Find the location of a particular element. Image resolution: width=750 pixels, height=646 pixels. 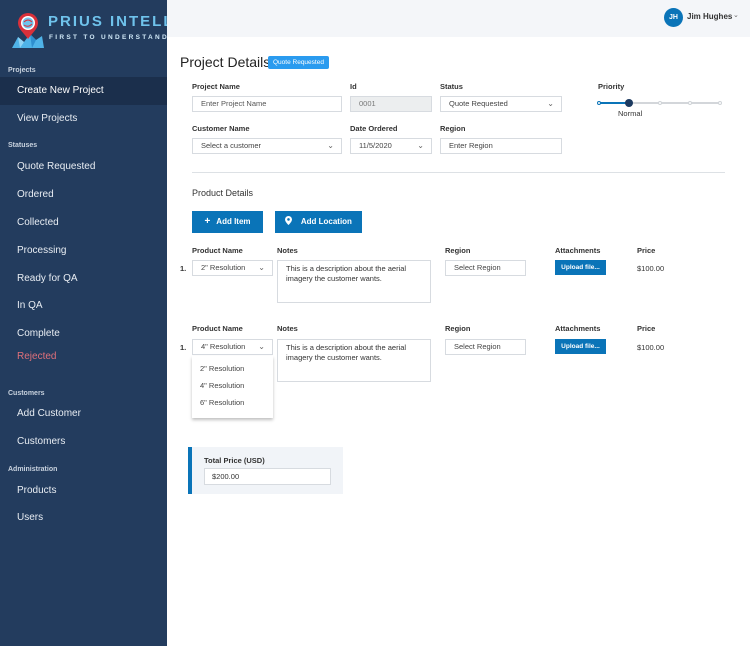

section-label-statuses: Statuses is located at coordinates (23, 145).